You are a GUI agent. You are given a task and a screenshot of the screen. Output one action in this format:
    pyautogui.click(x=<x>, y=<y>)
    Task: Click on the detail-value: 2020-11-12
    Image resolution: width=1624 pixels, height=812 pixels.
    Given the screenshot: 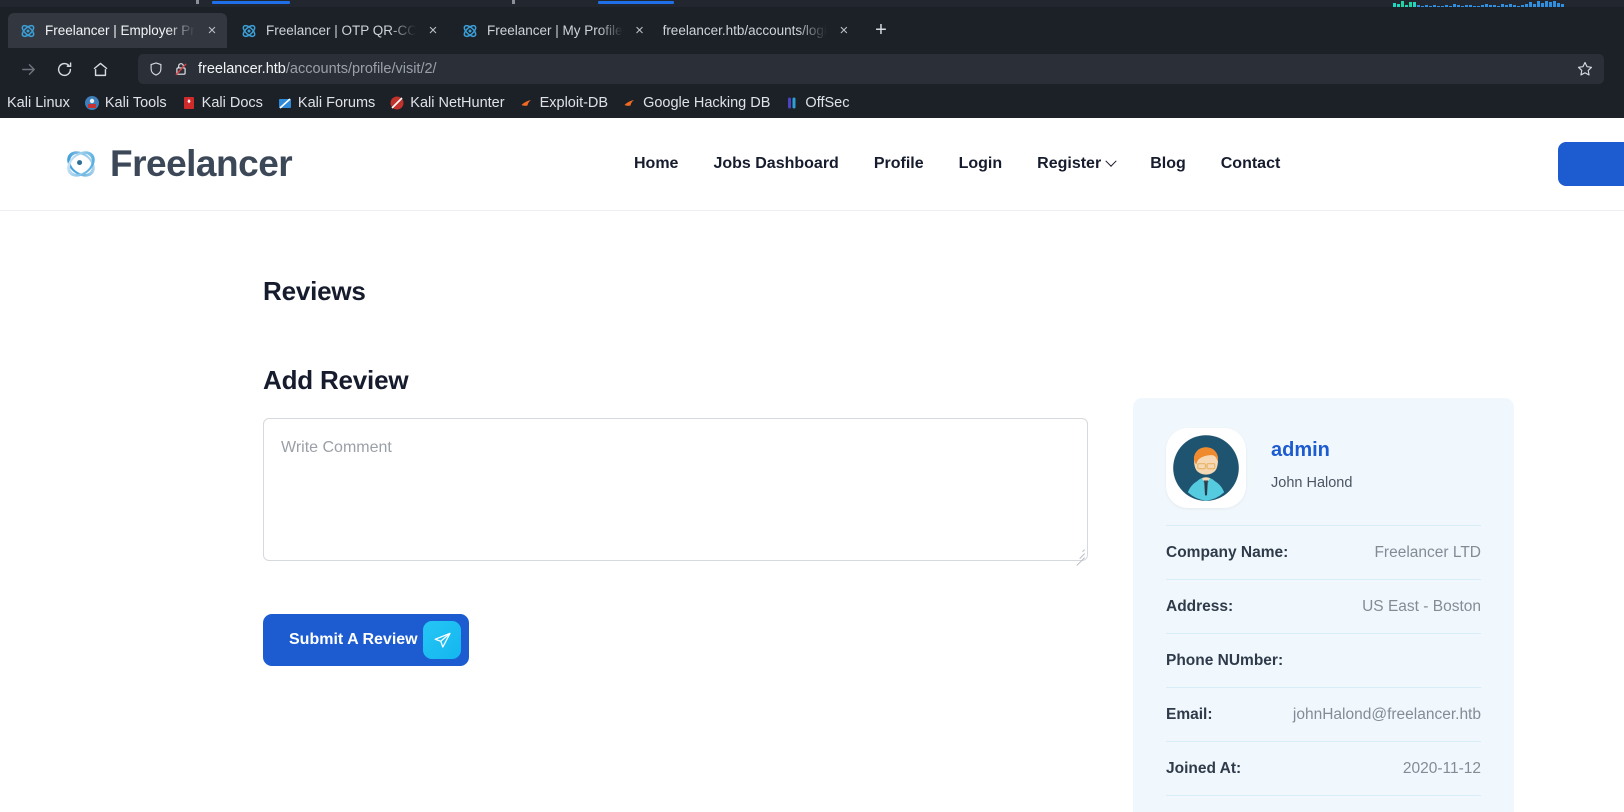 What is the action you would take?
    pyautogui.click(x=1441, y=768)
    